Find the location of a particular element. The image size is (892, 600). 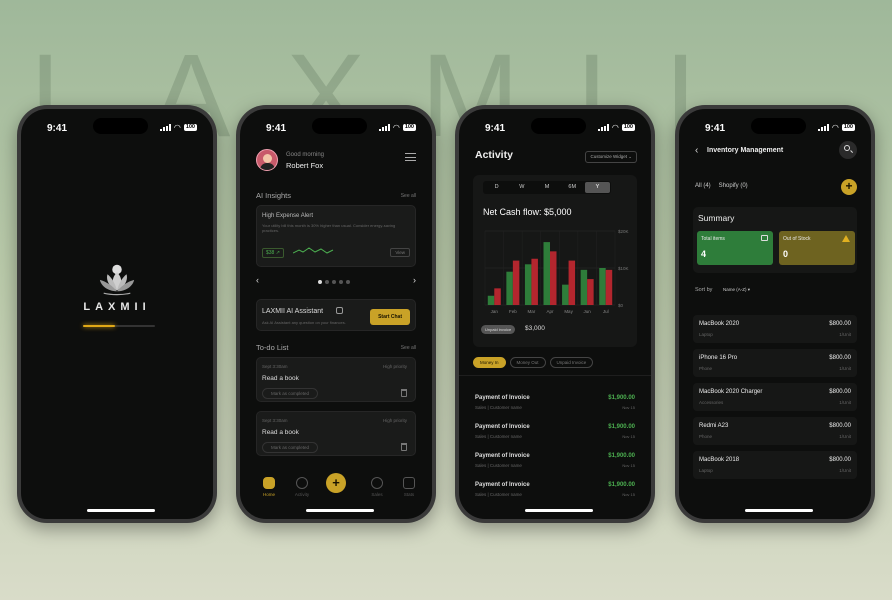

search-button is located at coordinates (848, 150).